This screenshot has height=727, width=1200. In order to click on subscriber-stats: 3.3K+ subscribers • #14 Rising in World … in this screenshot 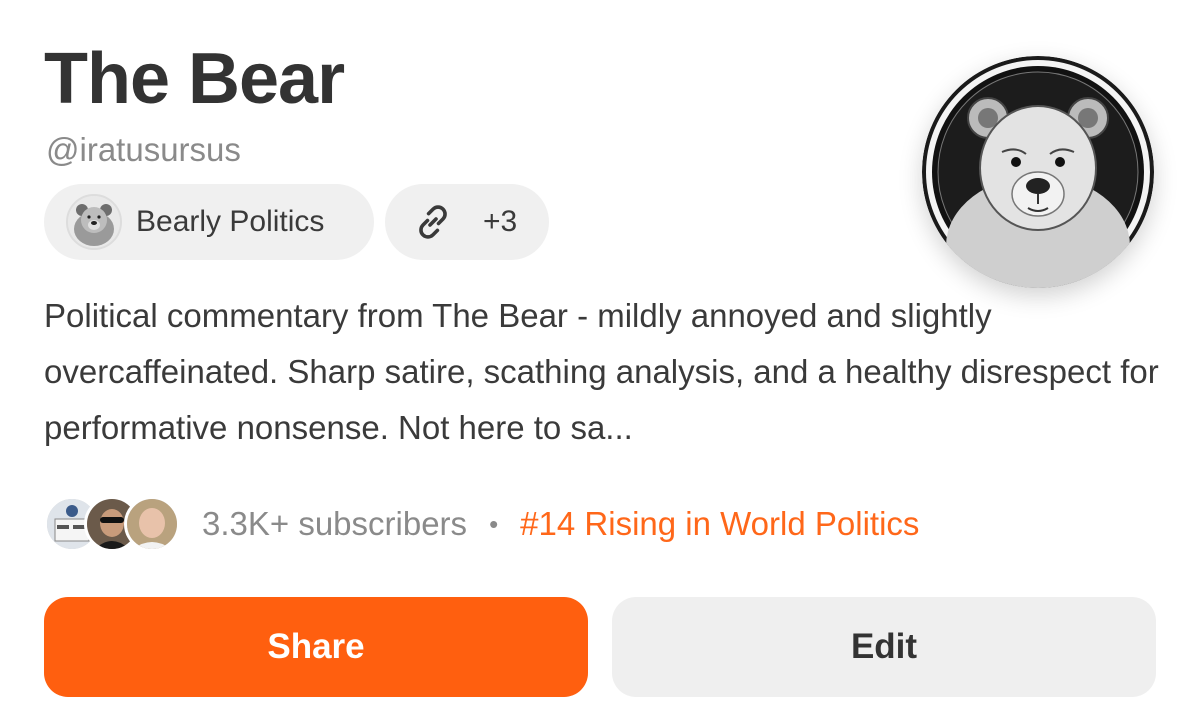, I will do `click(481, 524)`.